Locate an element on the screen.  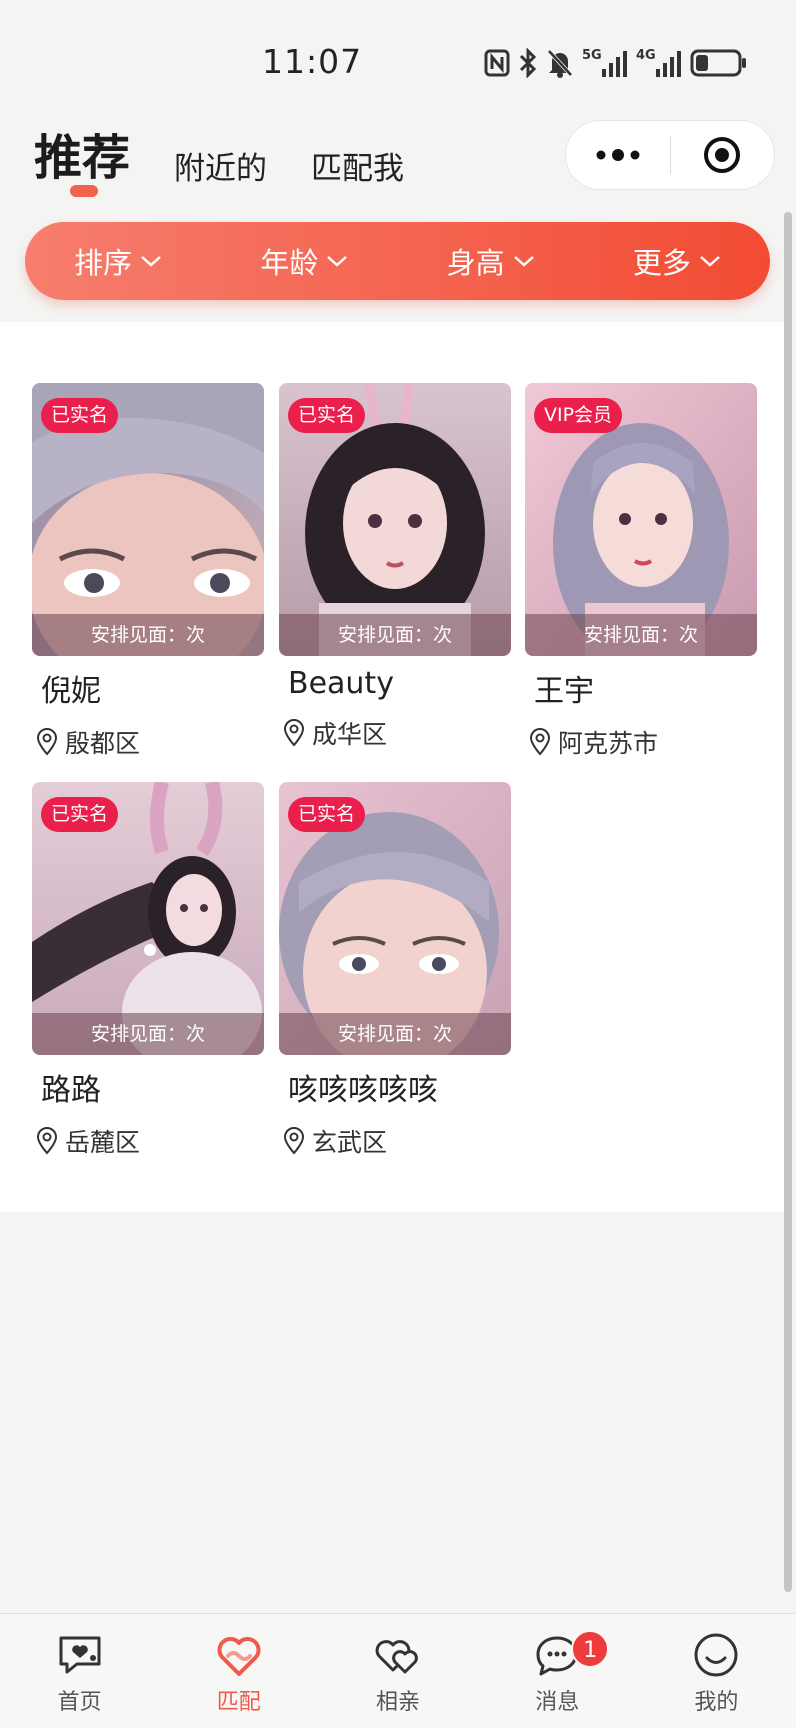
status-icons: 5G 4G is located at coordinates (616, 63).